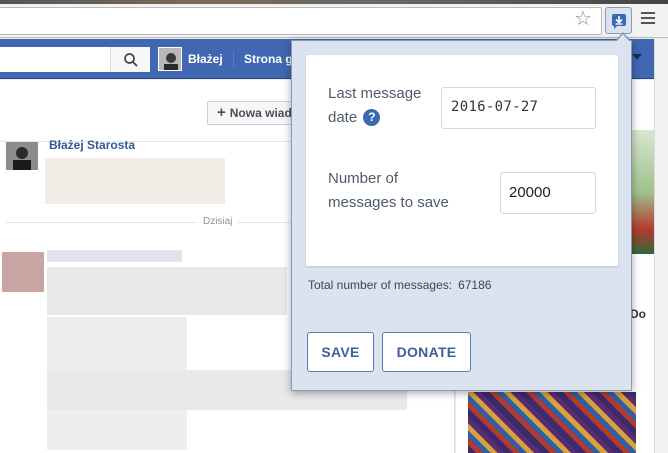  I want to click on last-message-date-label: Last message date ?, so click(375, 105).